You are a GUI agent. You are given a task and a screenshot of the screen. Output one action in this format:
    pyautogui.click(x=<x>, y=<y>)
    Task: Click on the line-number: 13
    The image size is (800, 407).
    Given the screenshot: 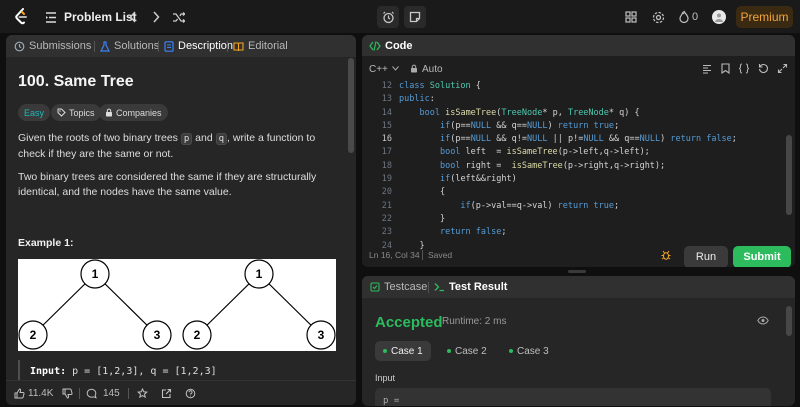 What is the action you would take?
    pyautogui.click(x=386, y=99)
    